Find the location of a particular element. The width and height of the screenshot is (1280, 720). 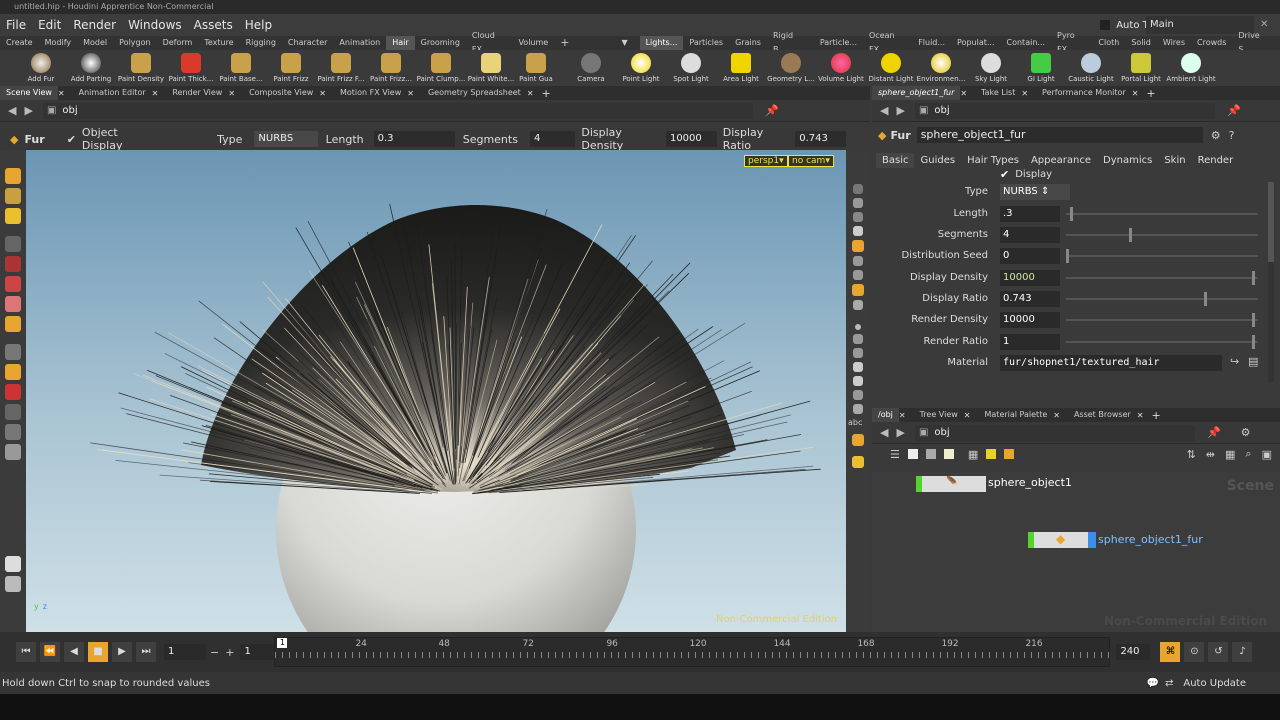

display-ratio-slider is located at coordinates (1162, 299).